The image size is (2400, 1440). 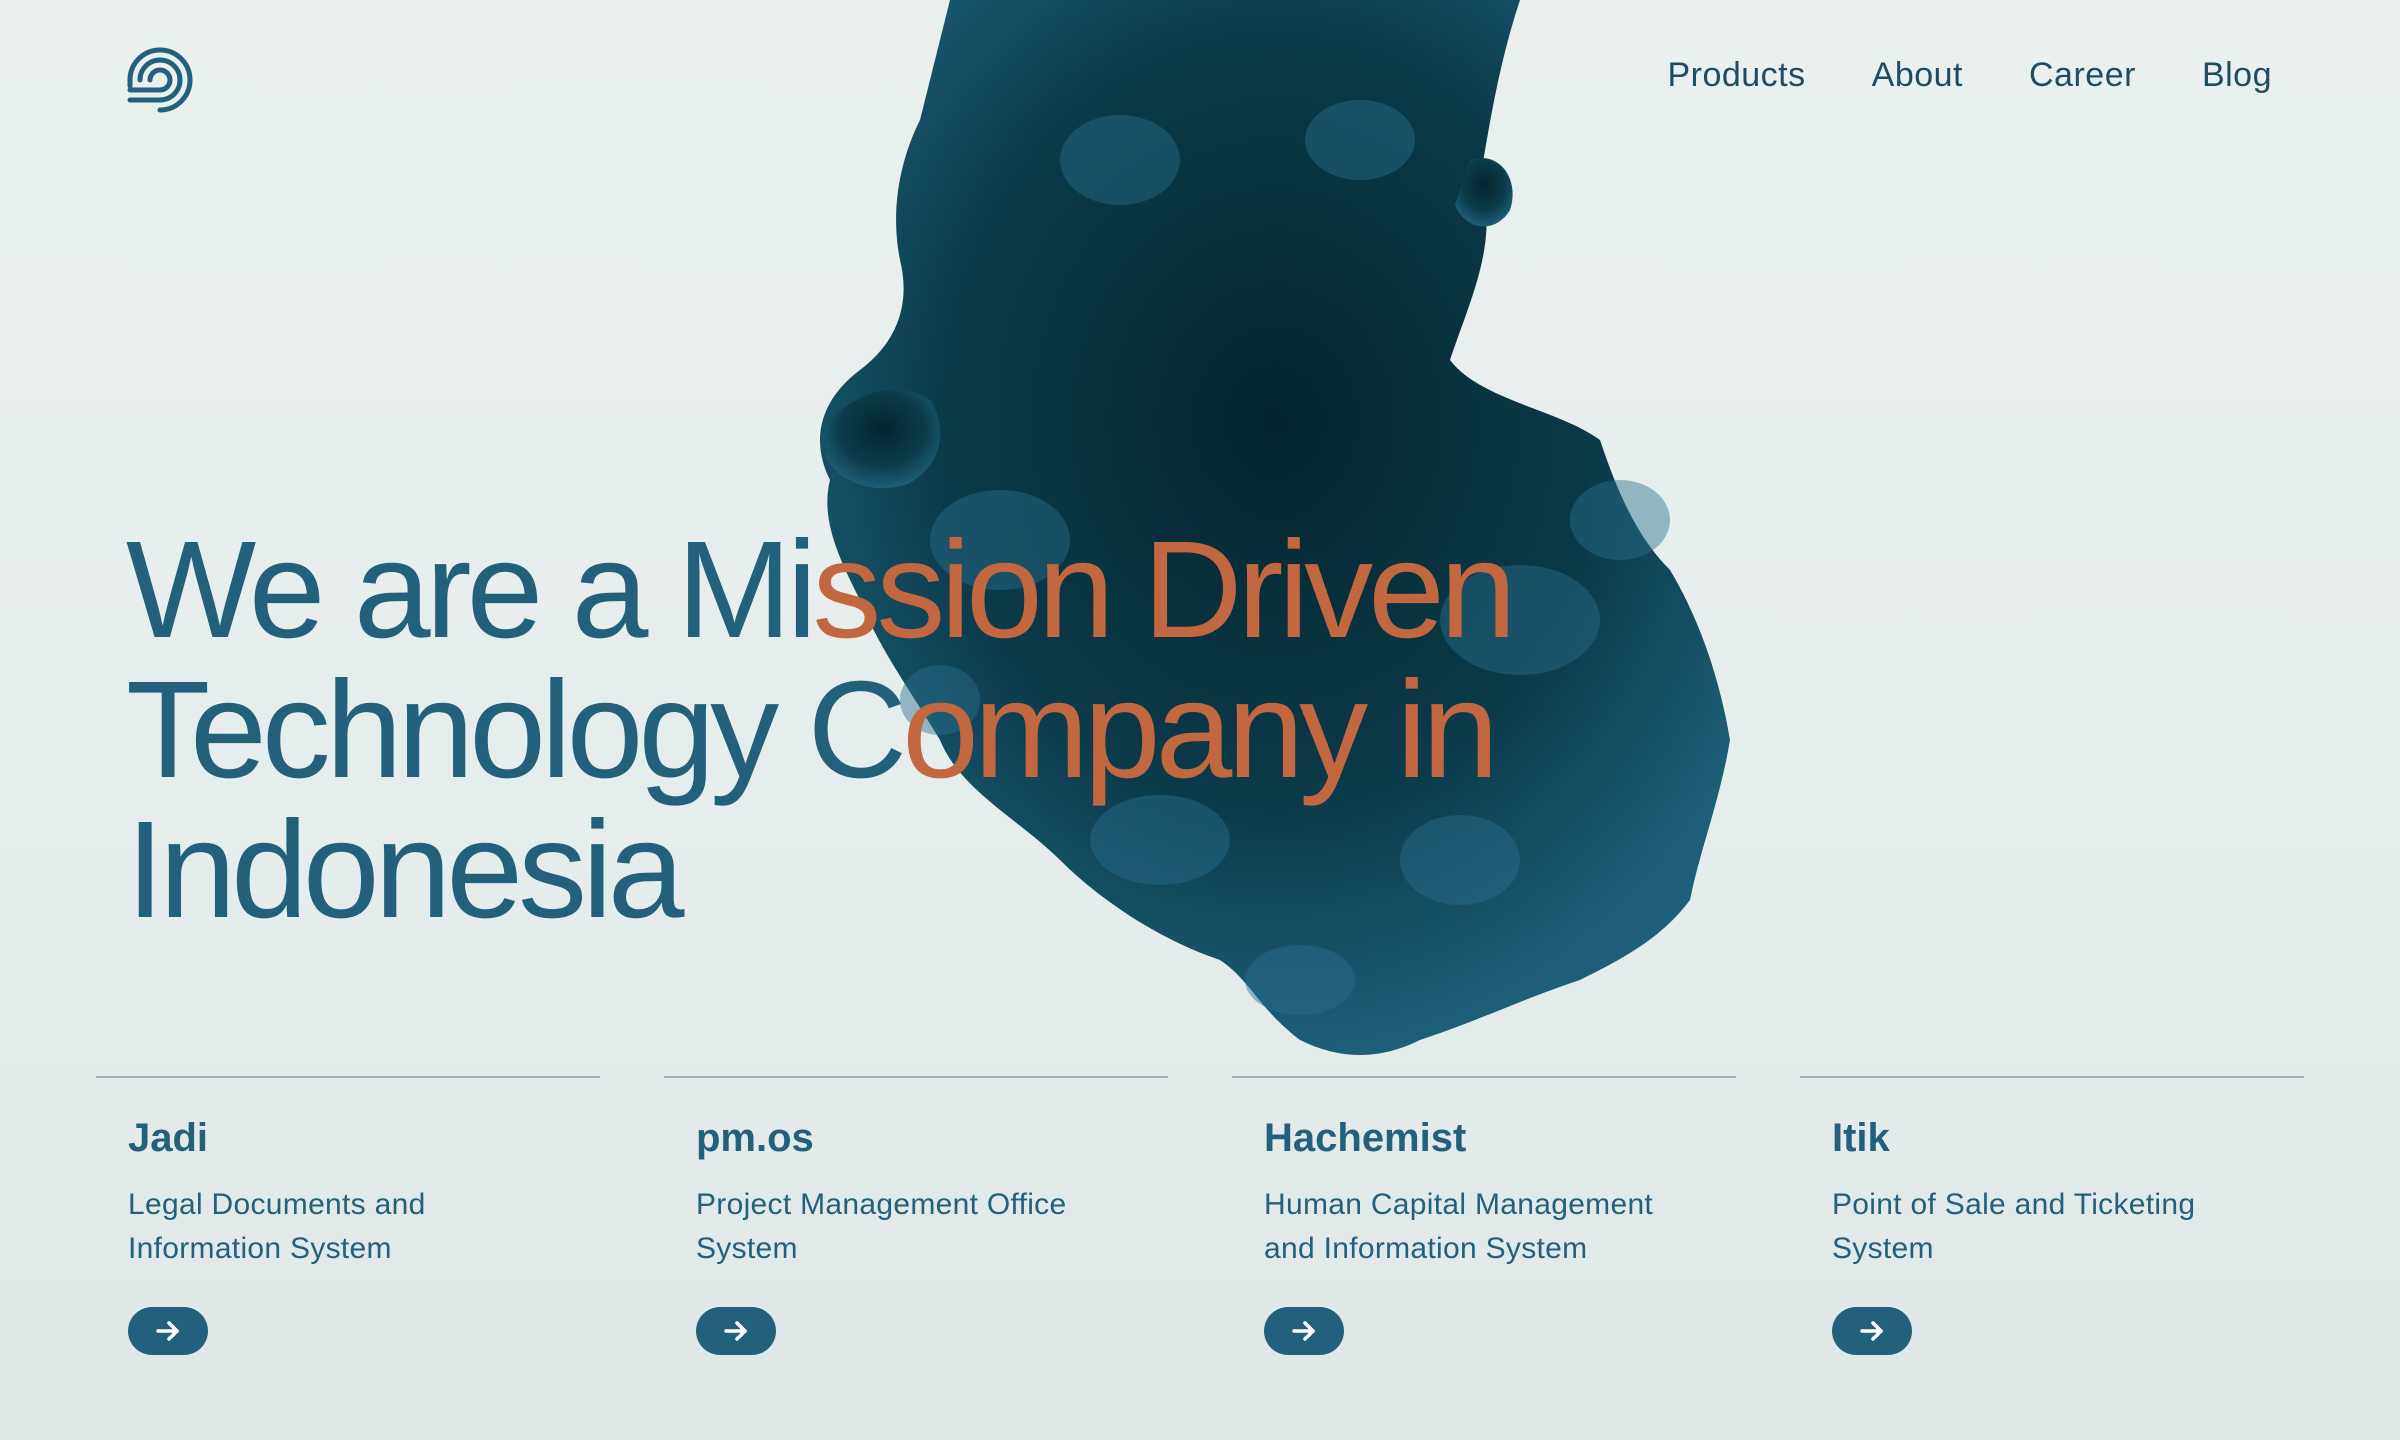 I want to click on hero-text-line3: Indonesia, so click(x=405, y=870).